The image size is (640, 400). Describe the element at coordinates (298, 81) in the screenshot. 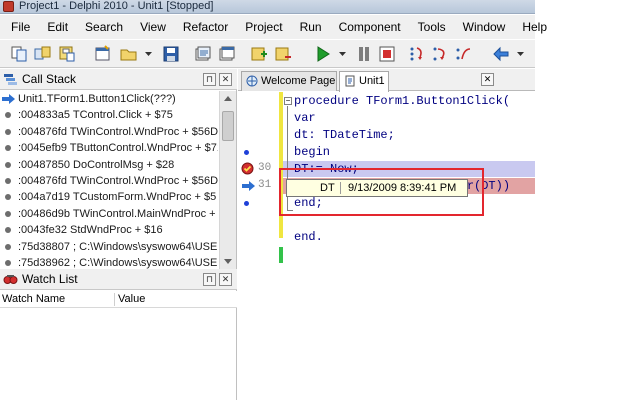

I see `tab-label: Welcome Page` at that location.